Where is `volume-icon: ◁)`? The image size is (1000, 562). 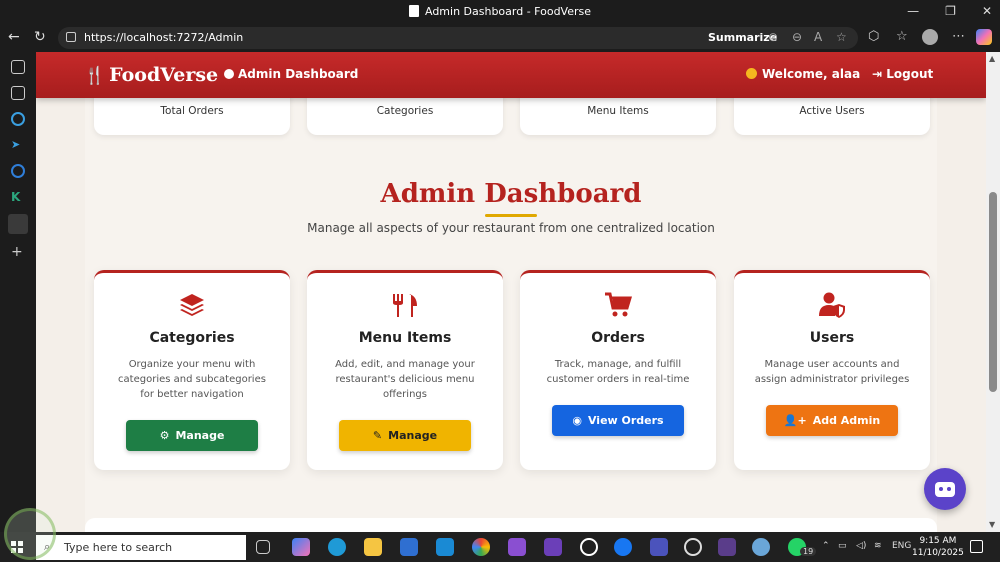
volume-icon: ◁) is located at coordinates (861, 546).